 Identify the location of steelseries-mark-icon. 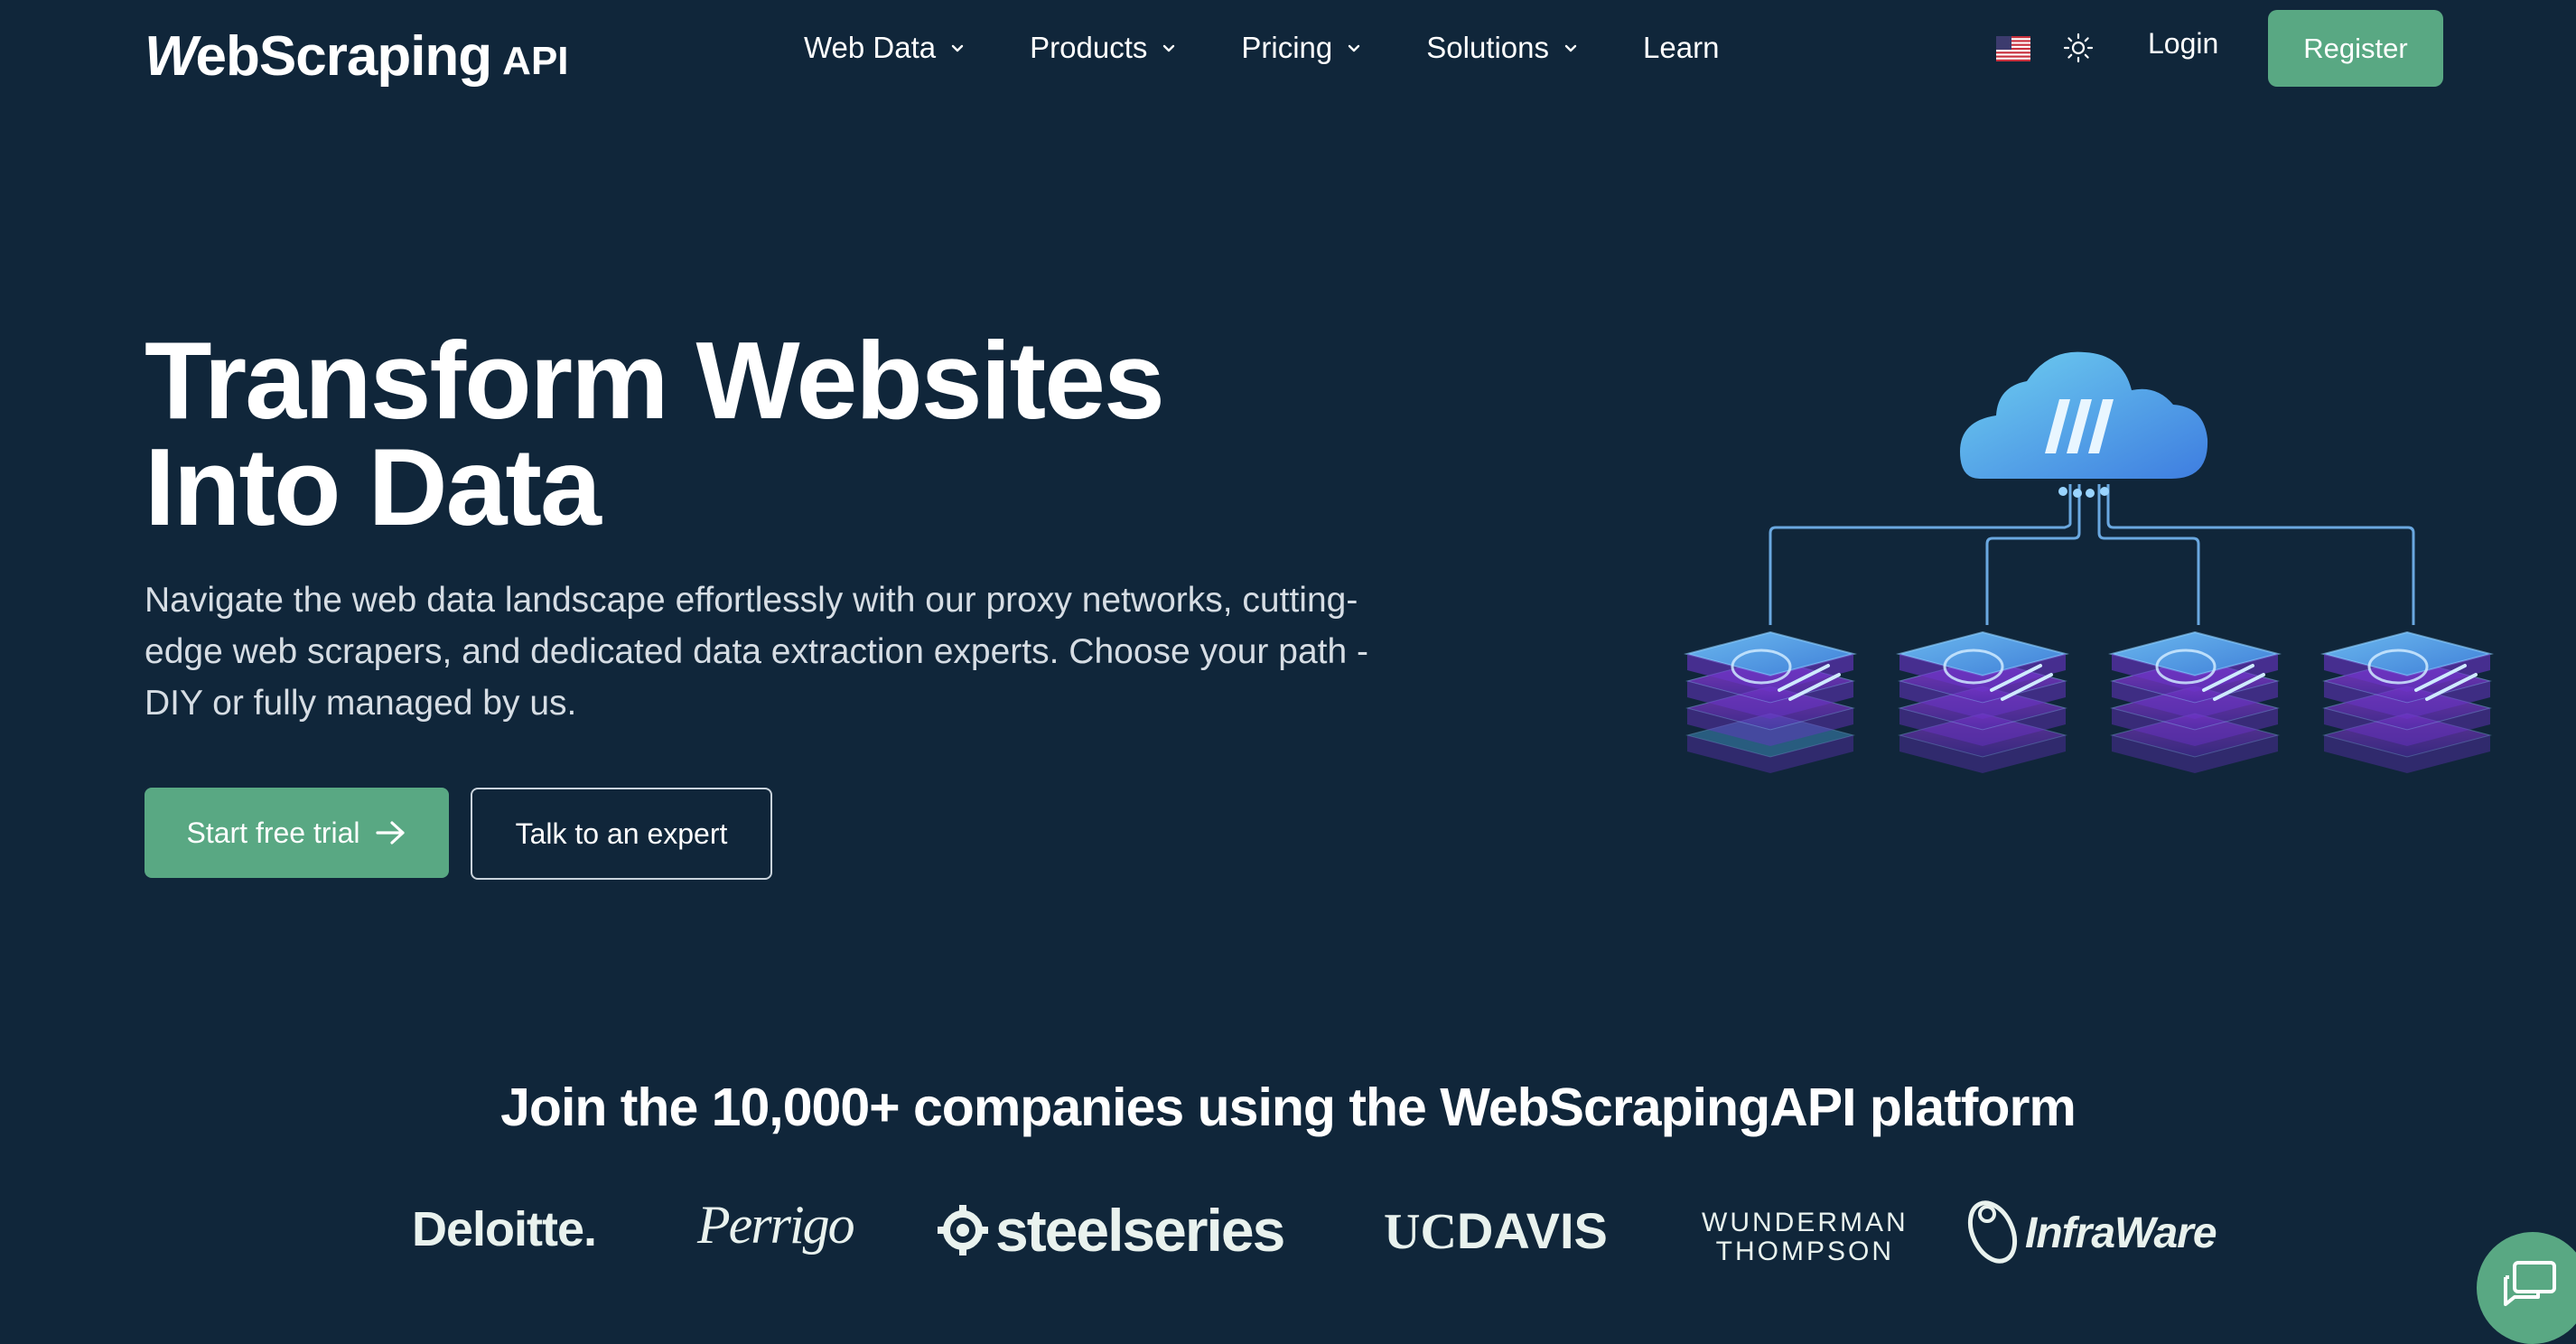
(963, 1230).